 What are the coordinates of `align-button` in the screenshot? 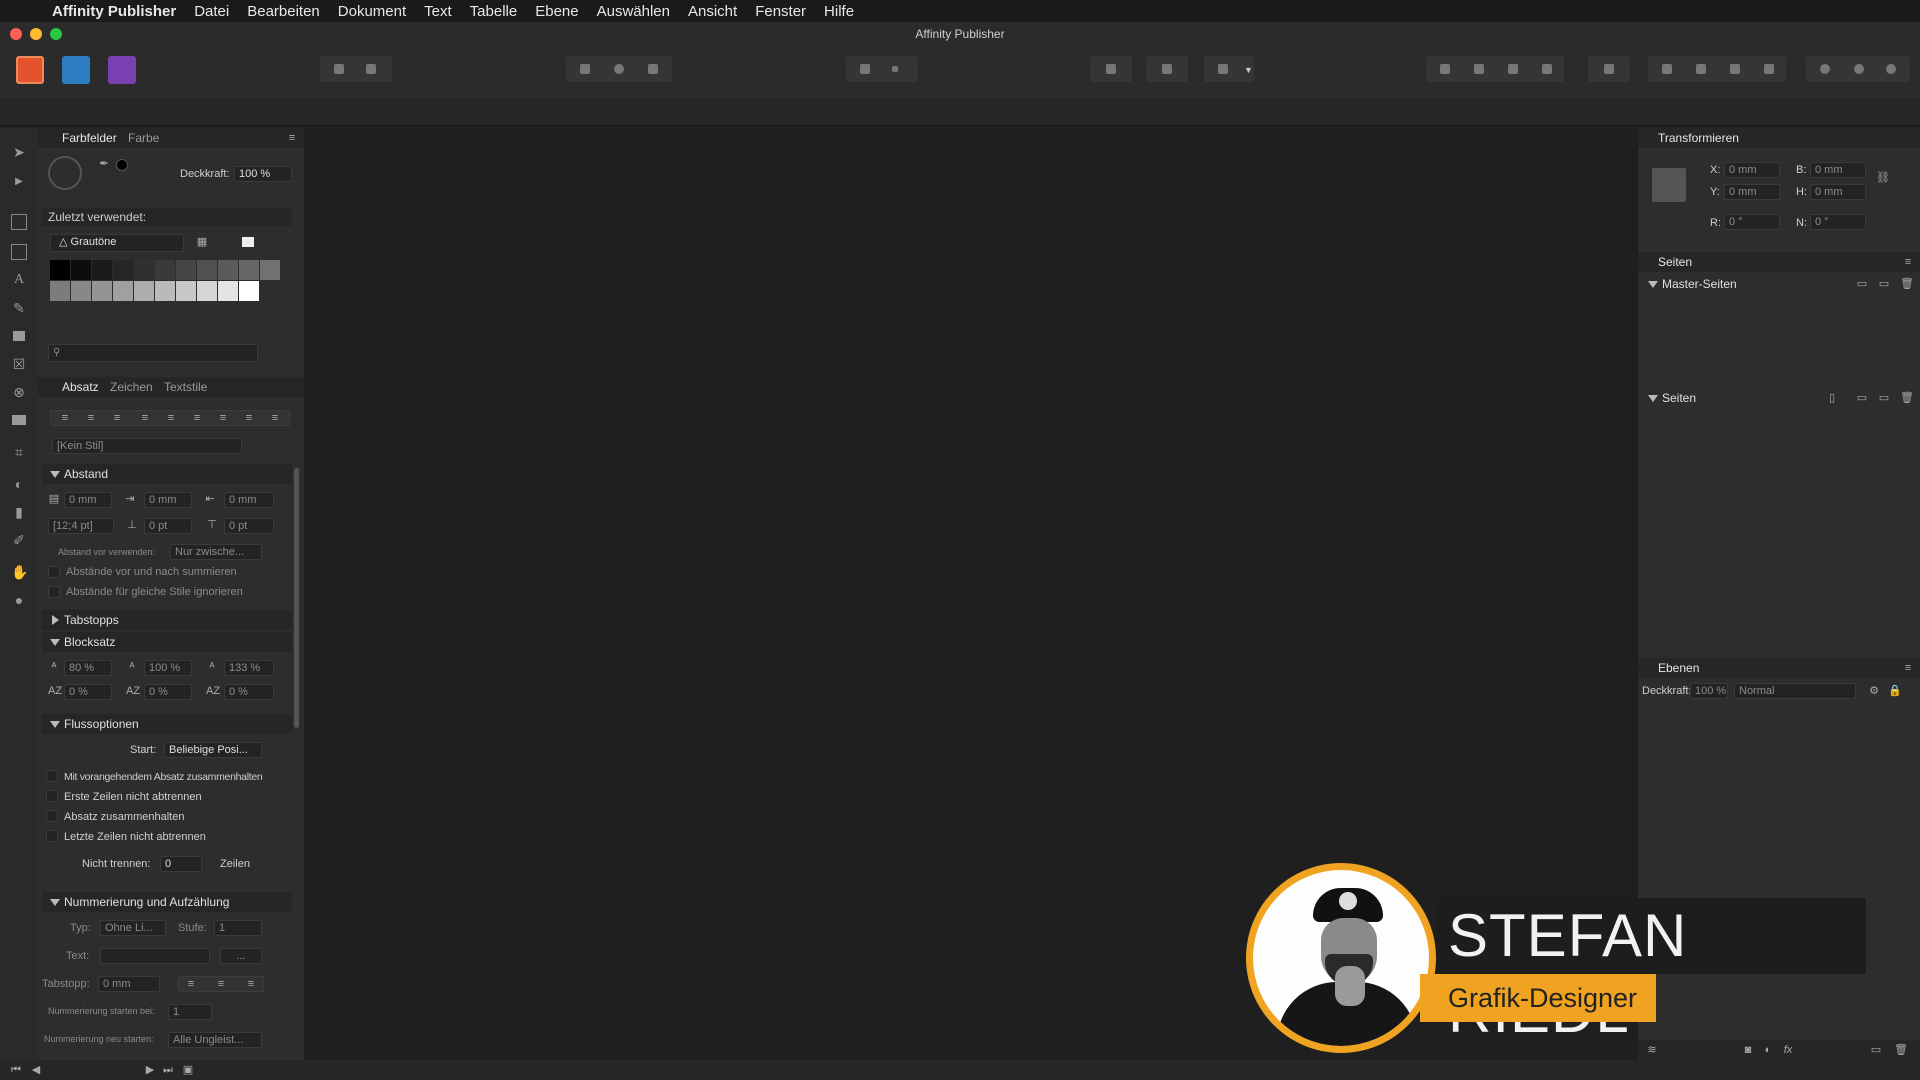 It's located at (1609, 69).